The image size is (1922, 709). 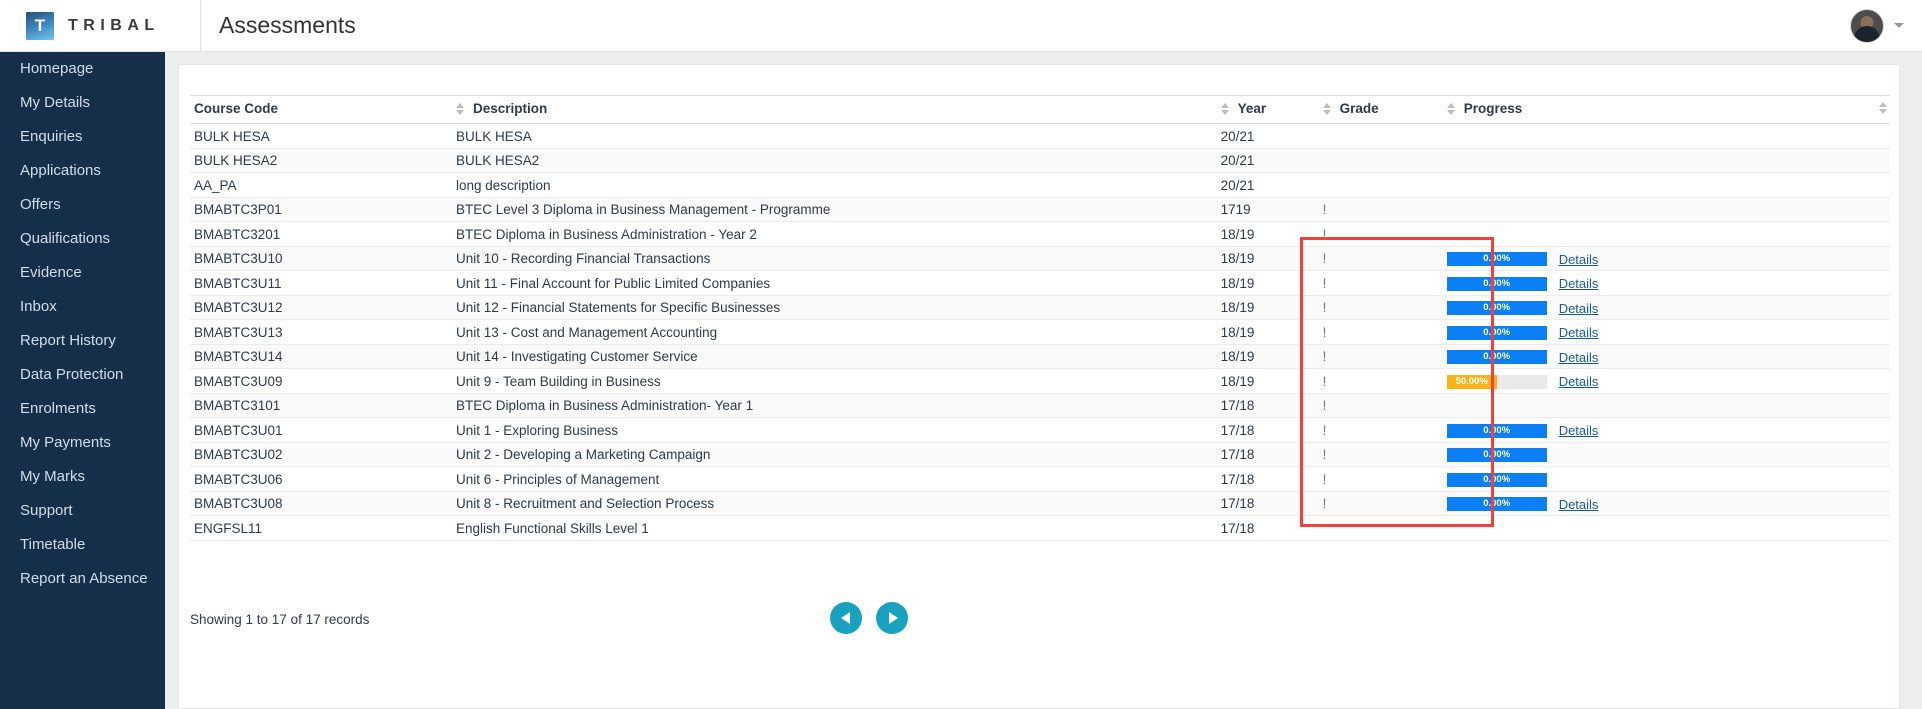 I want to click on sidebar-item-label: Qualifications, so click(x=65, y=238).